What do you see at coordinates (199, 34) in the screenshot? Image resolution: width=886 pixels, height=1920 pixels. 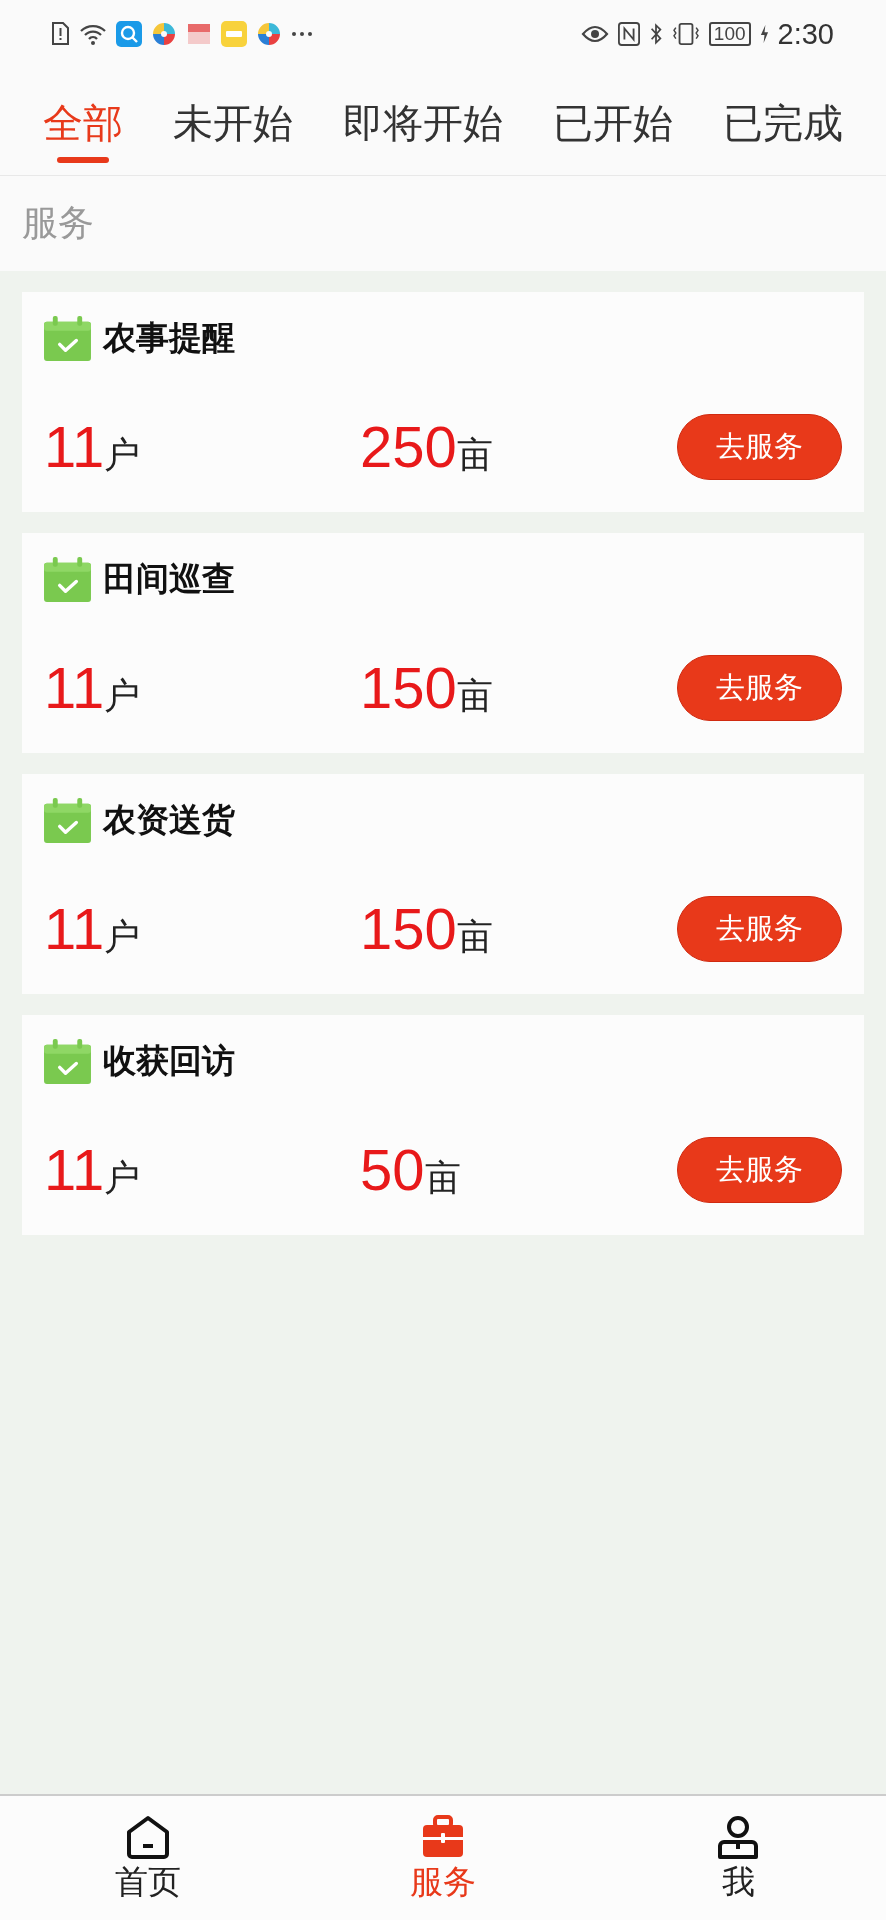 I see `box-app-icon` at bounding box center [199, 34].